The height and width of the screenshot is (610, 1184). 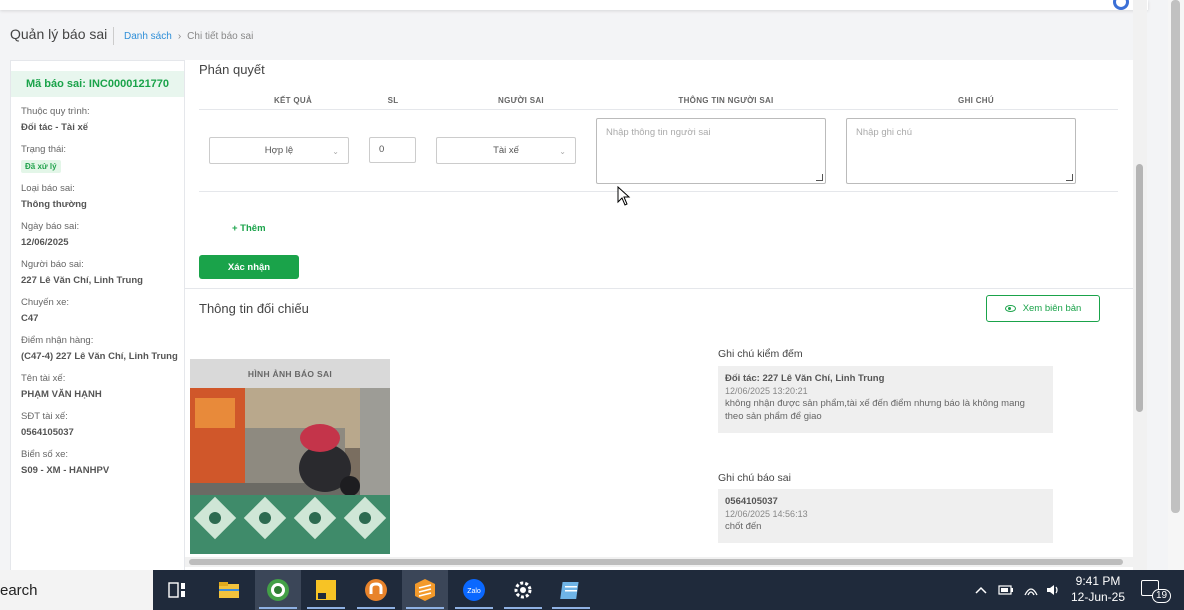 I want to click on info-label: Biển số xe:, so click(x=44, y=454).